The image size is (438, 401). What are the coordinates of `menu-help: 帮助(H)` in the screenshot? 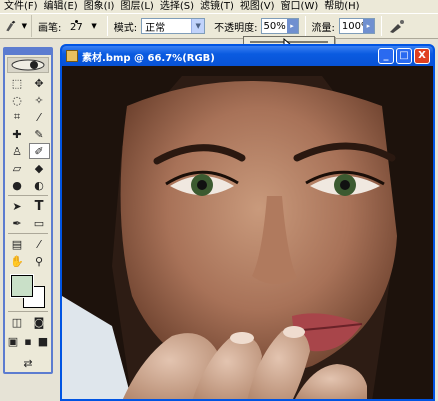 It's located at (343, 6).